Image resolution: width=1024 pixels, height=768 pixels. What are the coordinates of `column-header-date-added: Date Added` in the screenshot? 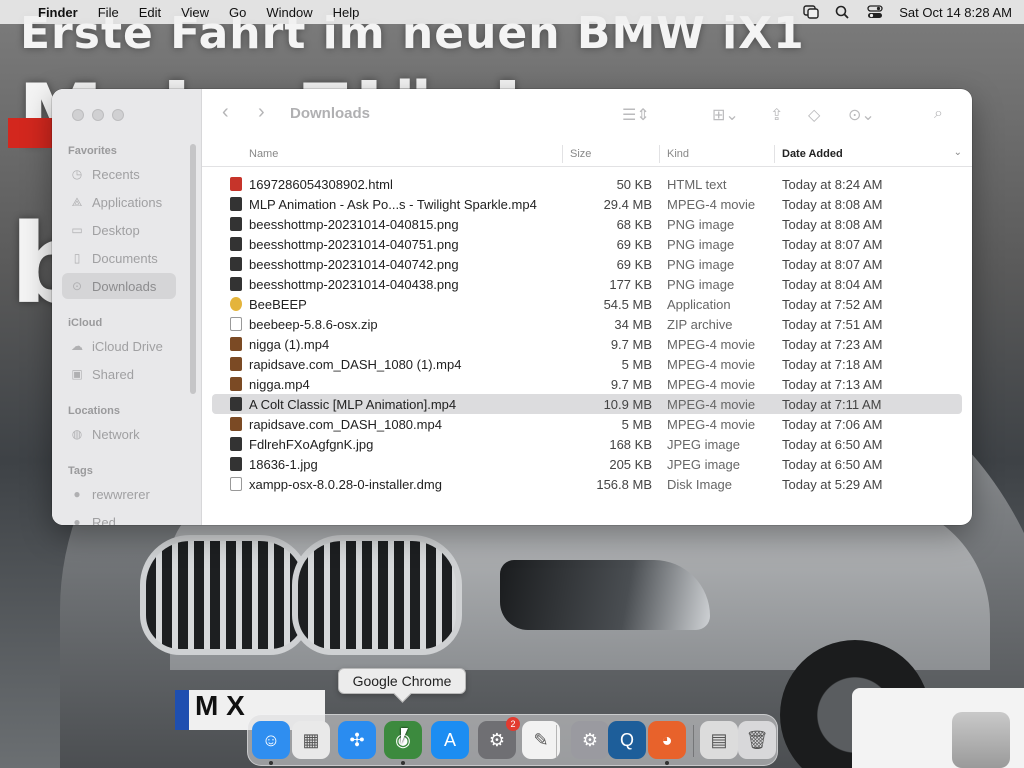 It's located at (812, 154).